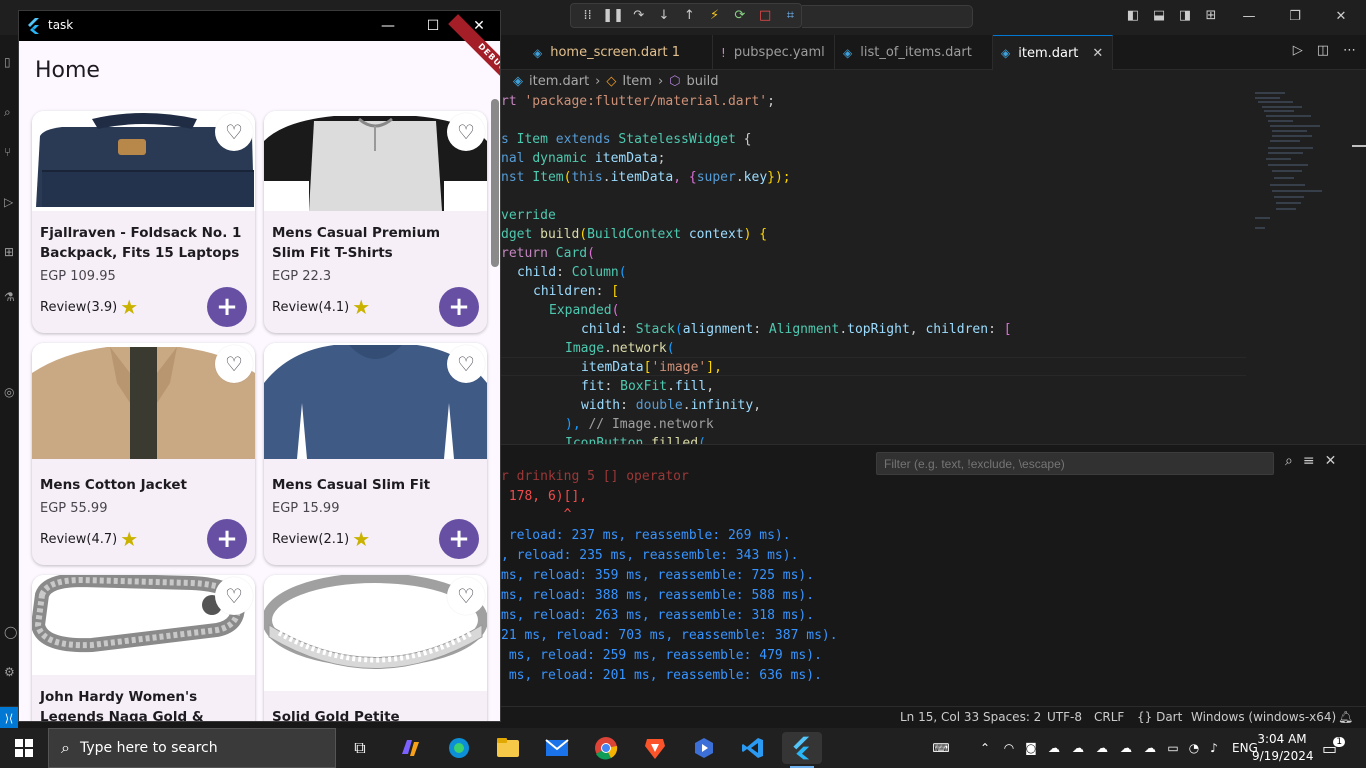 The width and height of the screenshot is (1366, 768). Describe the element at coordinates (739, 16) in the screenshot. I see `restart-icon: ⟳` at that location.